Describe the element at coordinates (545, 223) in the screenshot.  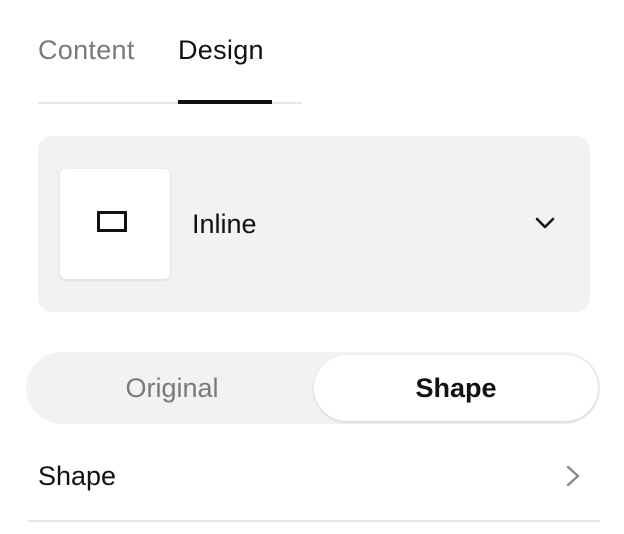
I see `chevron-down-icon` at that location.